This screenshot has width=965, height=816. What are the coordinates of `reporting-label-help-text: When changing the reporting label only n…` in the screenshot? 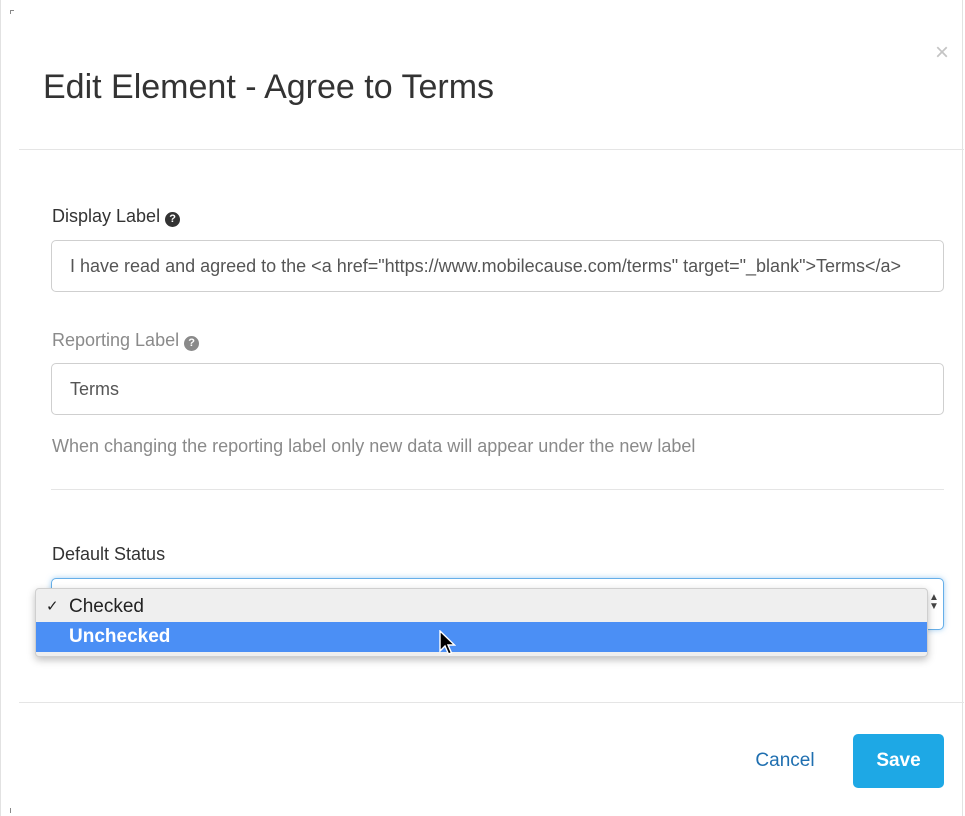 It's located at (374, 446).